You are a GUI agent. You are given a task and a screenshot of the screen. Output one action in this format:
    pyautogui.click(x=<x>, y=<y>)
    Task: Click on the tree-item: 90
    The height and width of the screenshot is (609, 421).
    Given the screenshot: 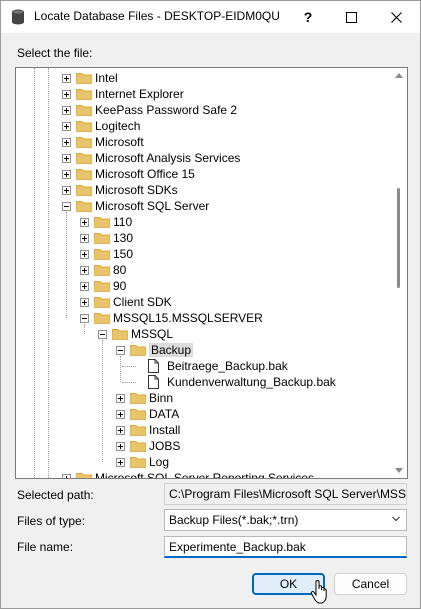 What is the action you would take?
    pyautogui.click(x=203, y=286)
    